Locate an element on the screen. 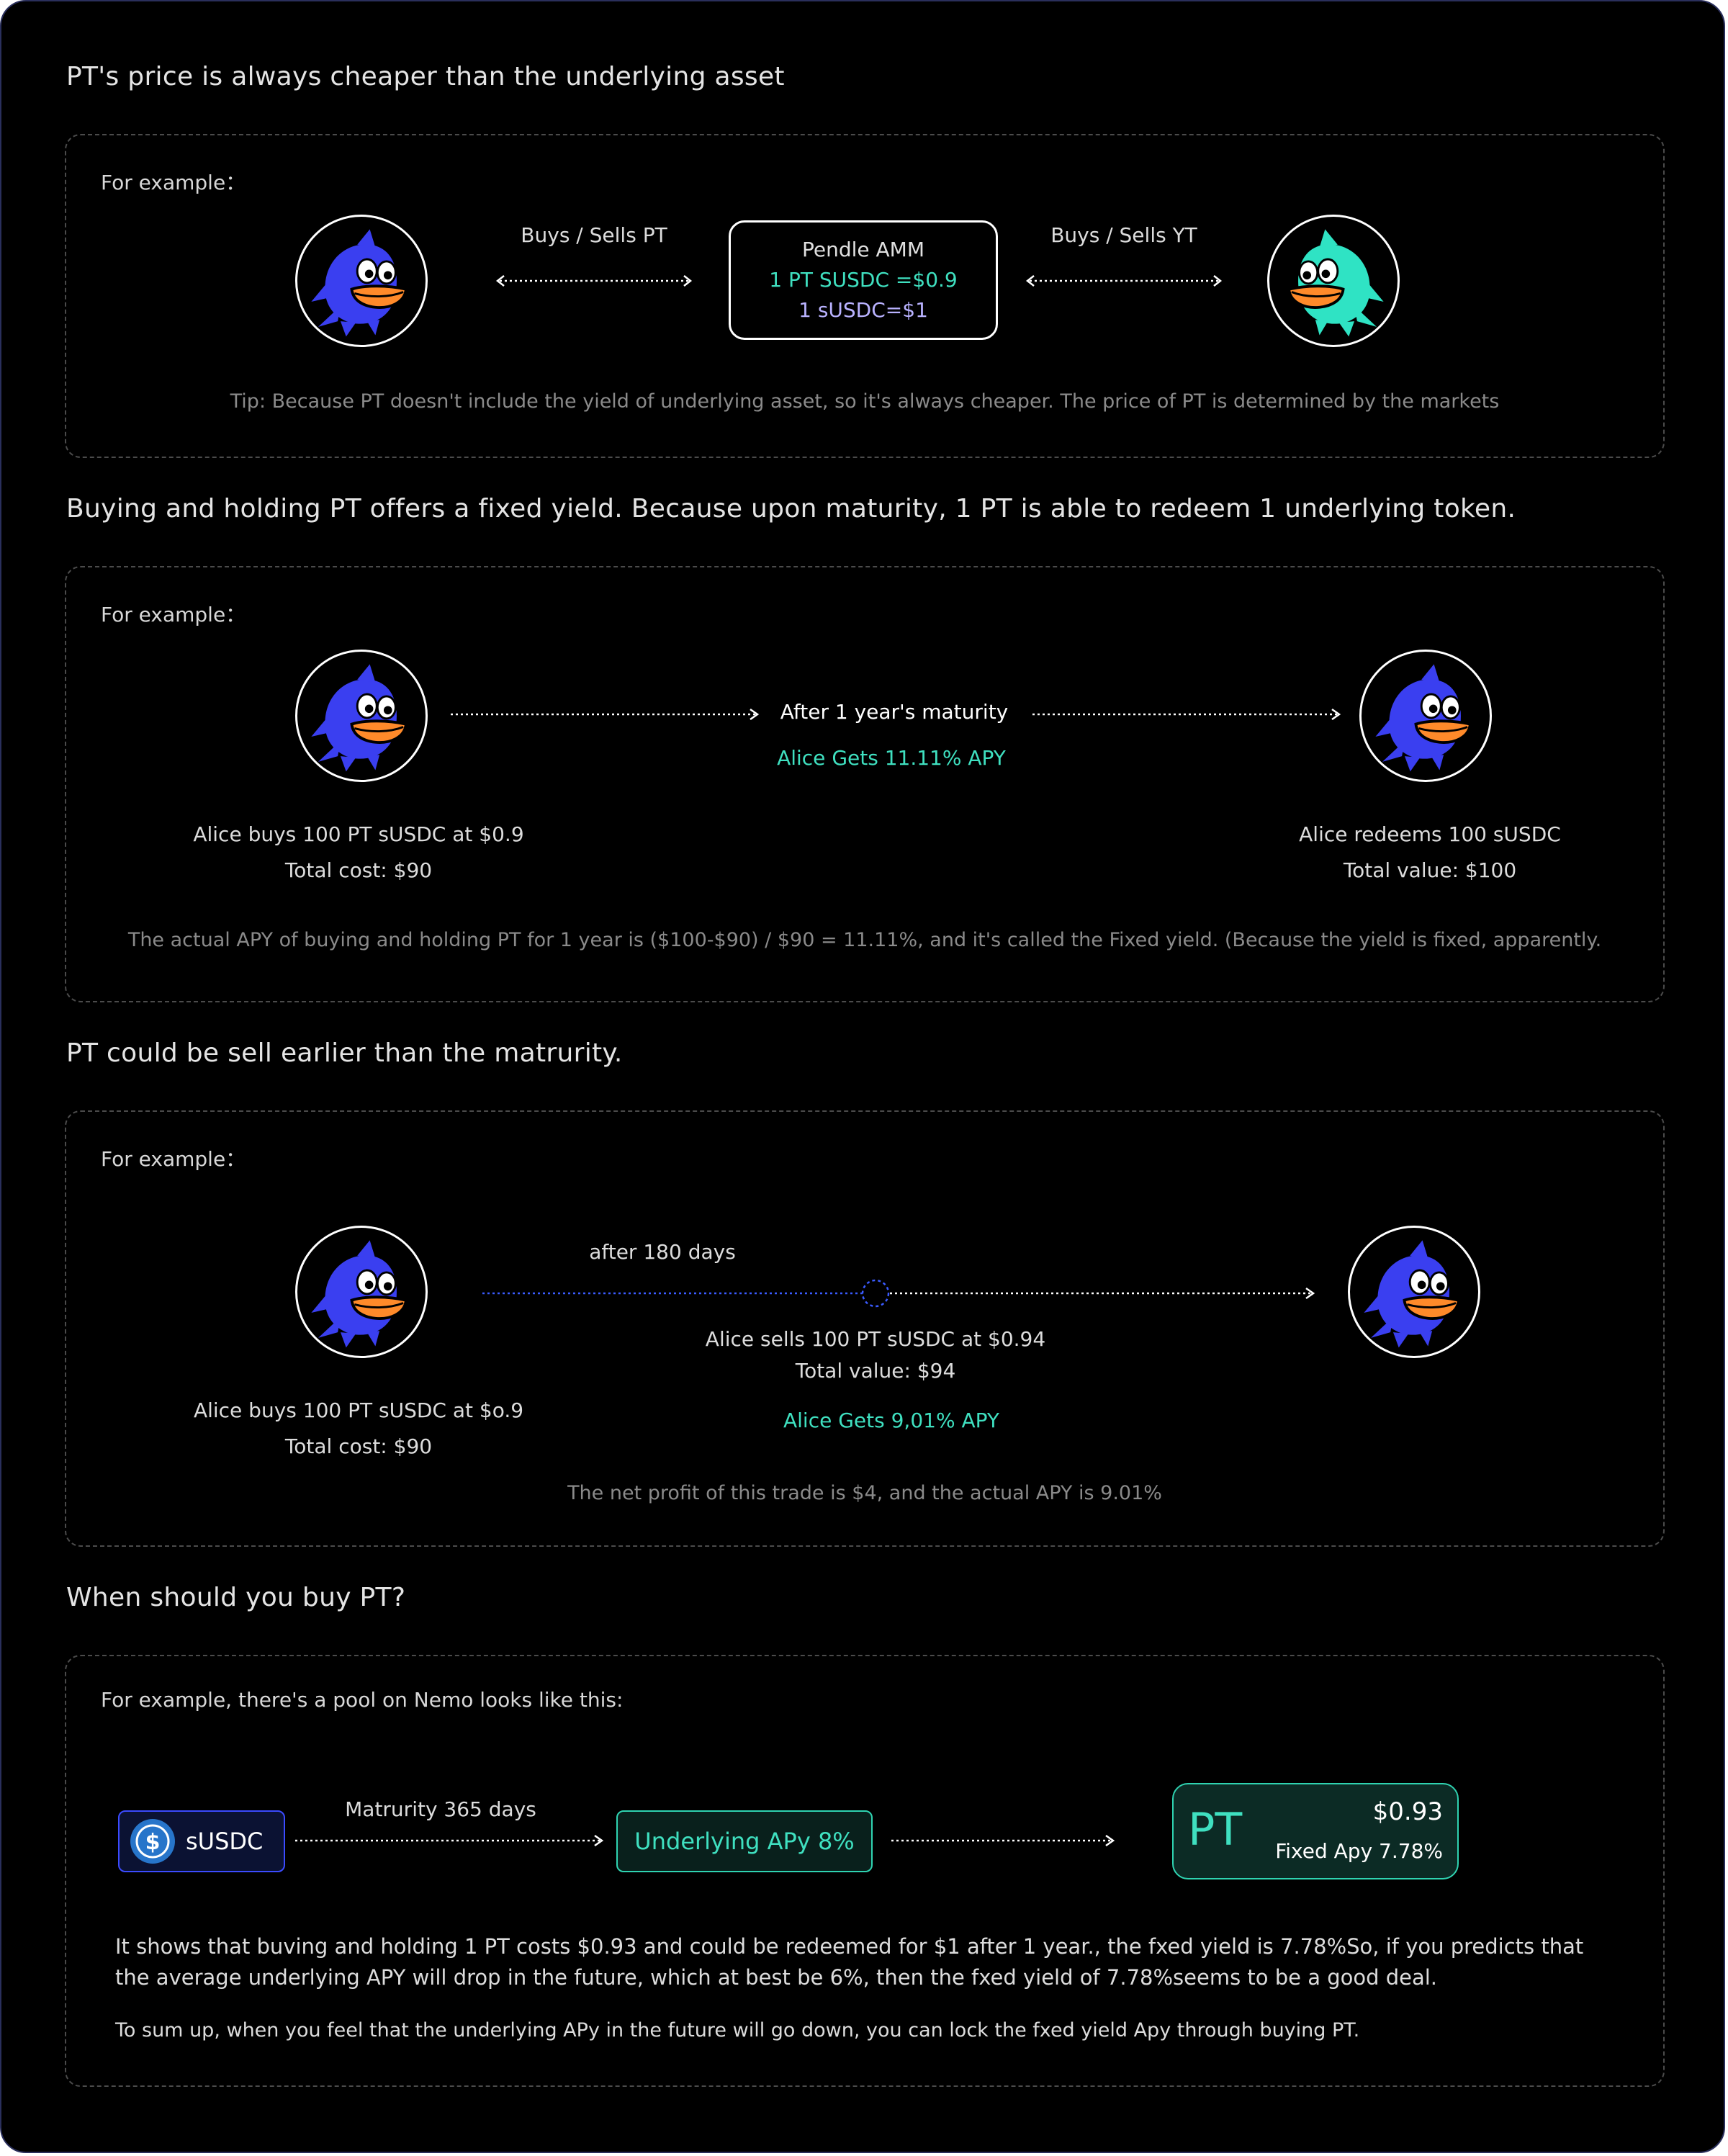 This screenshot has width=1728, height=2156. sell-caption-line: Alice sells 100 PT sUSDC at $0.94 is located at coordinates (875, 1339).